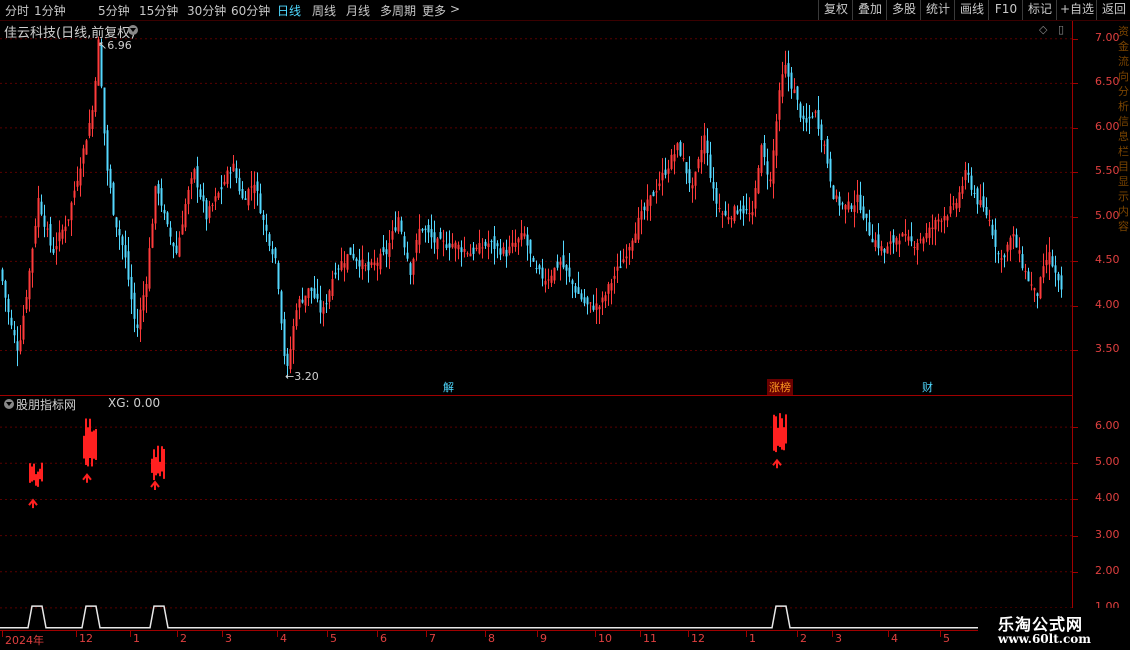 The image size is (1130, 650). Describe the element at coordinates (1107, 171) in the screenshot. I see `price-tick-3: 5.50` at that location.